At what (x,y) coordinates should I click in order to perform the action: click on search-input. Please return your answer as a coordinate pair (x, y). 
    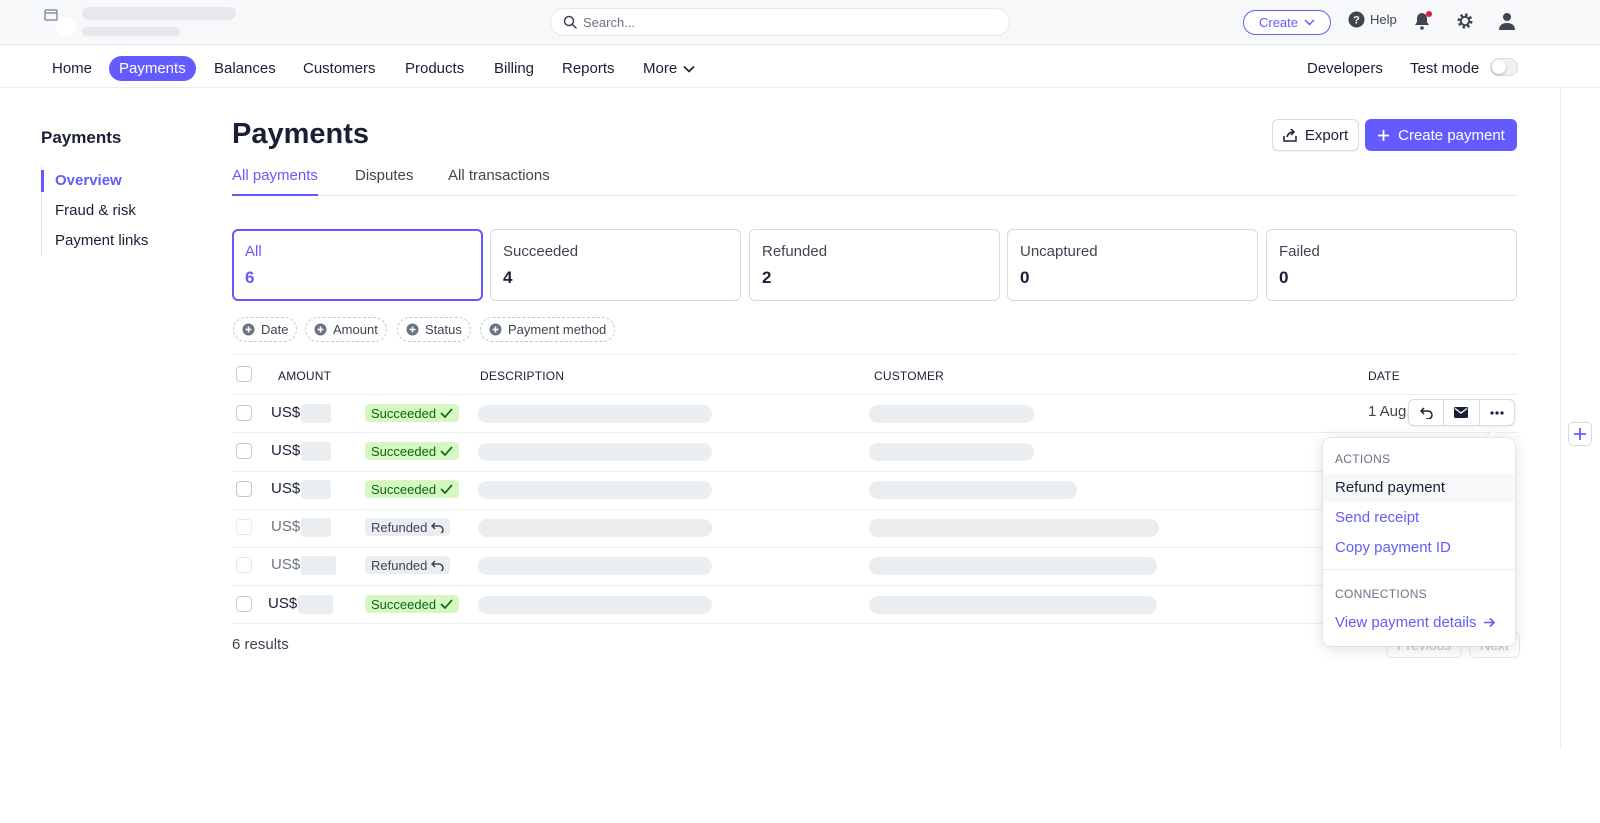
    Looking at the image, I should click on (788, 22).